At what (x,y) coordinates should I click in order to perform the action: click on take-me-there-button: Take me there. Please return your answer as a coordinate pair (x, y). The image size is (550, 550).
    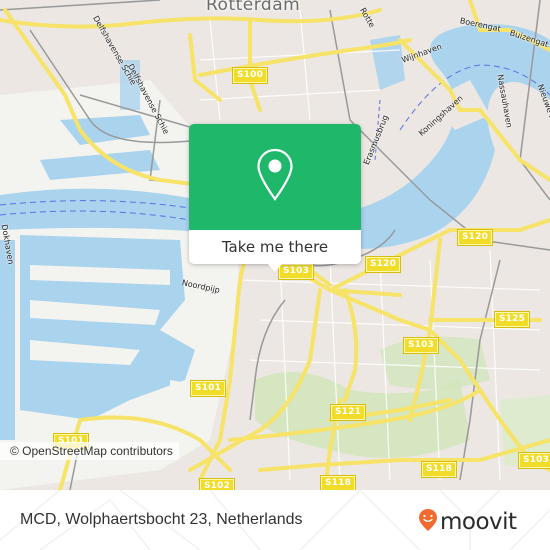
    Looking at the image, I should click on (275, 247).